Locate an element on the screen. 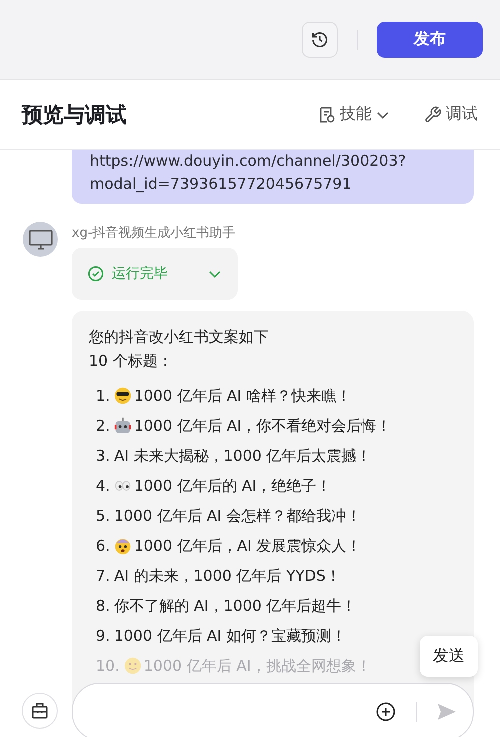 This screenshot has width=500, height=737. smiley-face-icon is located at coordinates (133, 666).